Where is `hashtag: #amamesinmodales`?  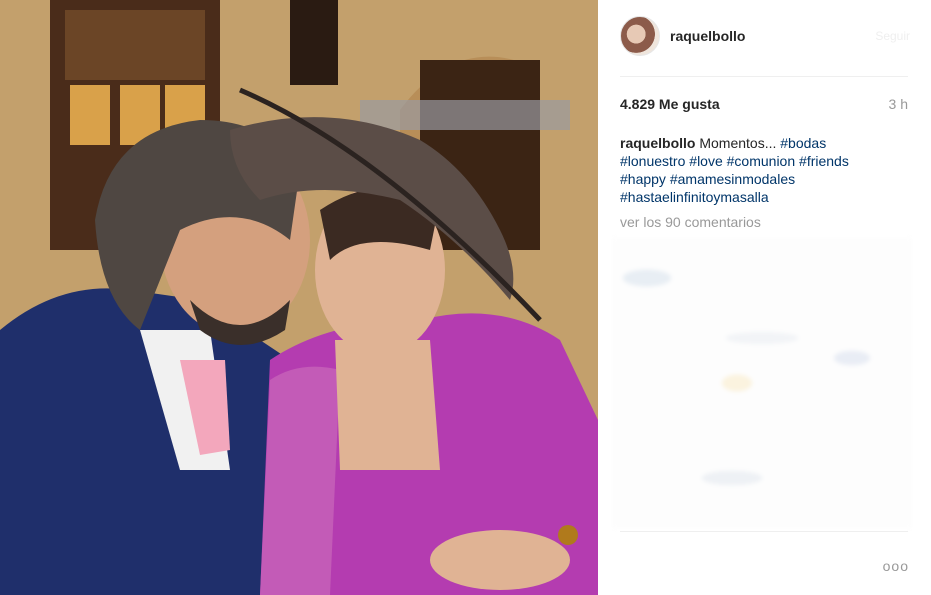
hashtag: #amamesinmodales is located at coordinates (732, 179).